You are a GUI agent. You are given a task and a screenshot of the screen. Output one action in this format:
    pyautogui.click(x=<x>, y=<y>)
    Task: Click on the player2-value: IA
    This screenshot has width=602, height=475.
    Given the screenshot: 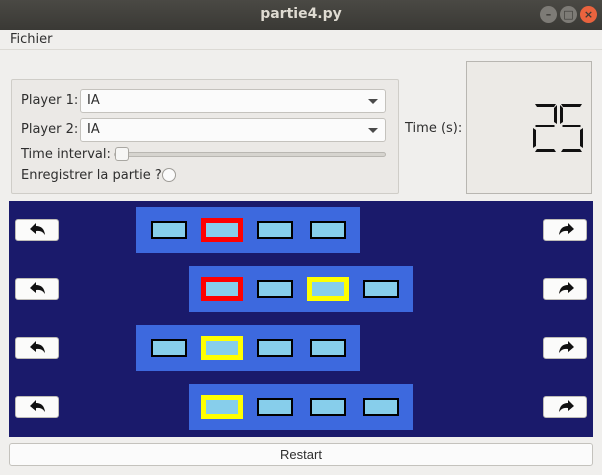 What is the action you would take?
    pyautogui.click(x=93, y=129)
    